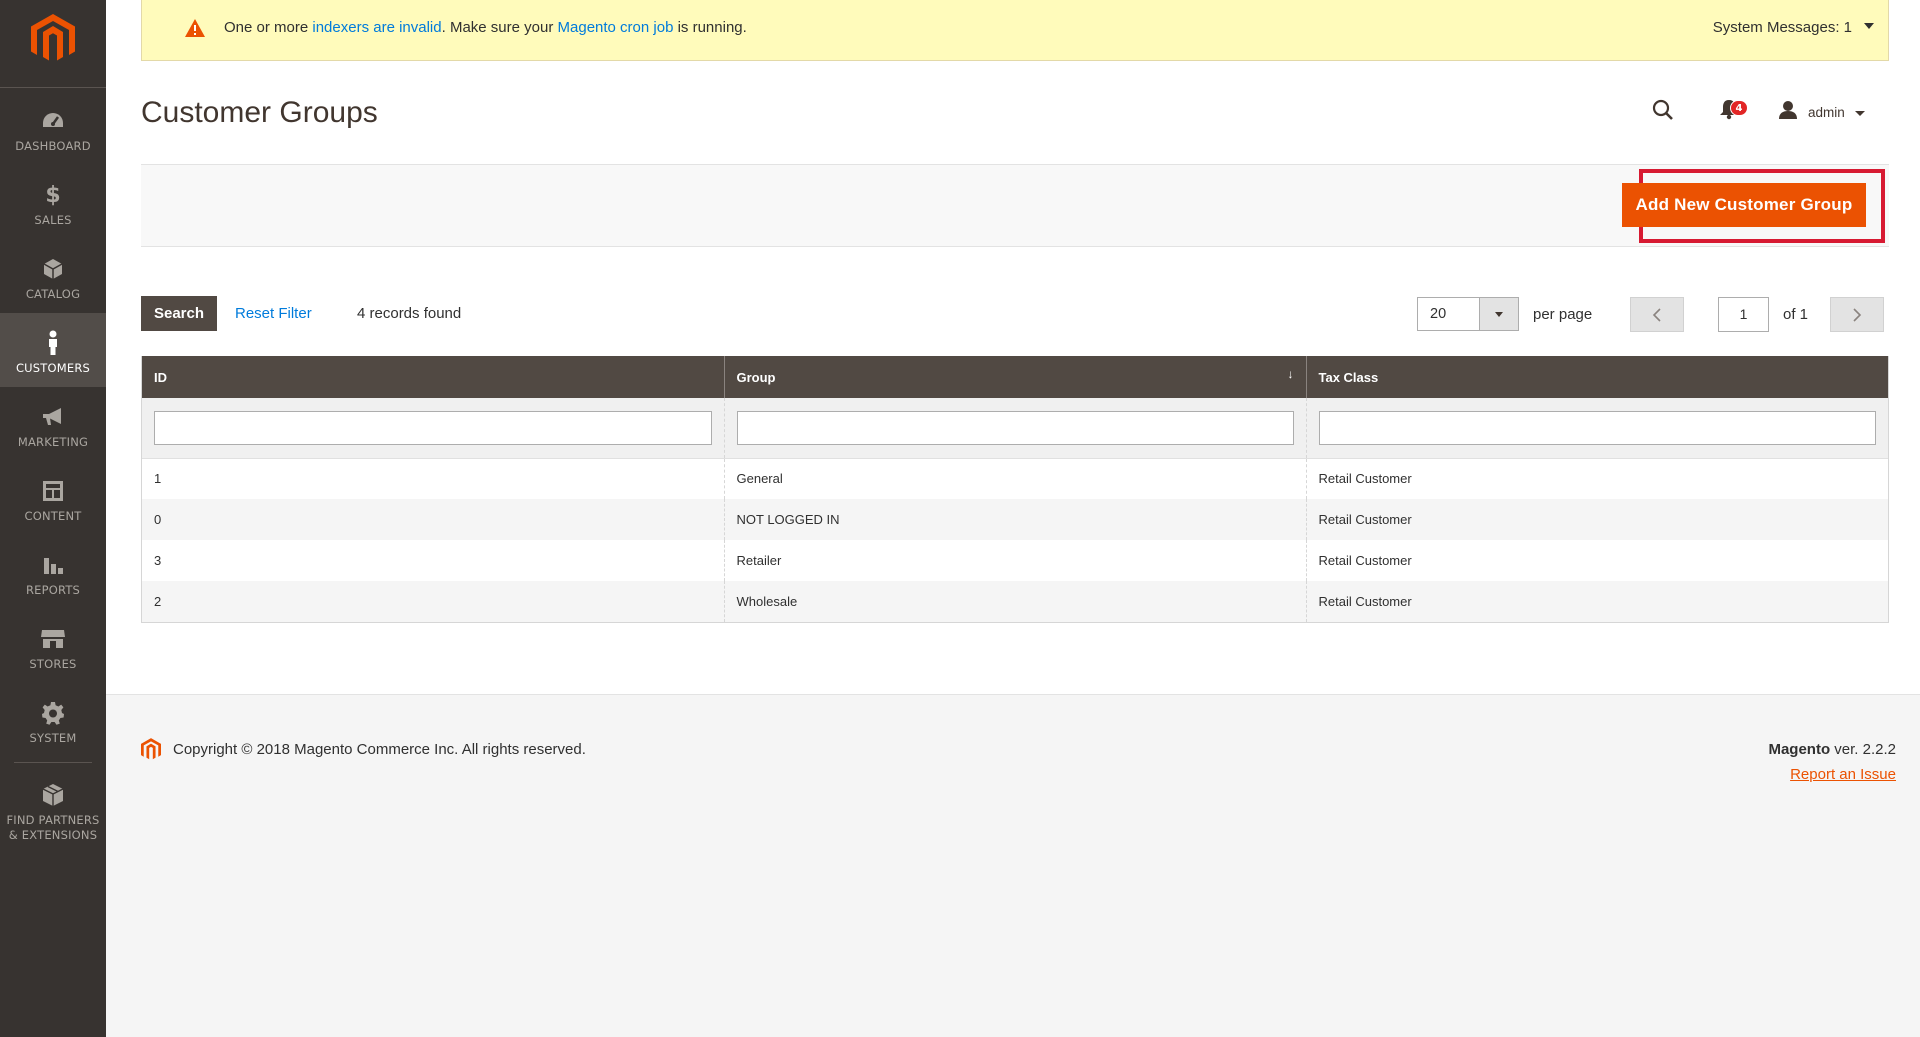  What do you see at coordinates (53, 195) in the screenshot?
I see `dollar-icon: $` at bounding box center [53, 195].